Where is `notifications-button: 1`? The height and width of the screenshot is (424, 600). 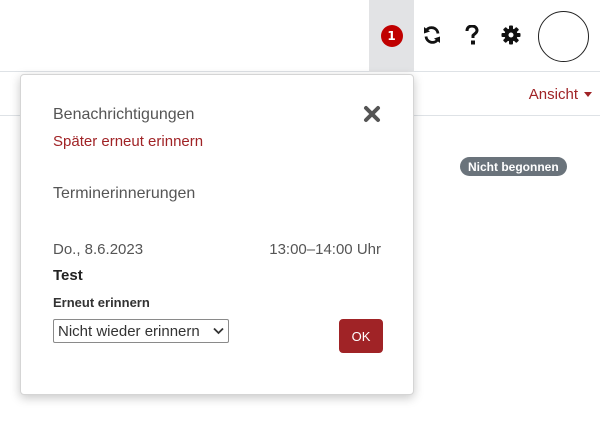 notifications-button: 1 is located at coordinates (391, 36).